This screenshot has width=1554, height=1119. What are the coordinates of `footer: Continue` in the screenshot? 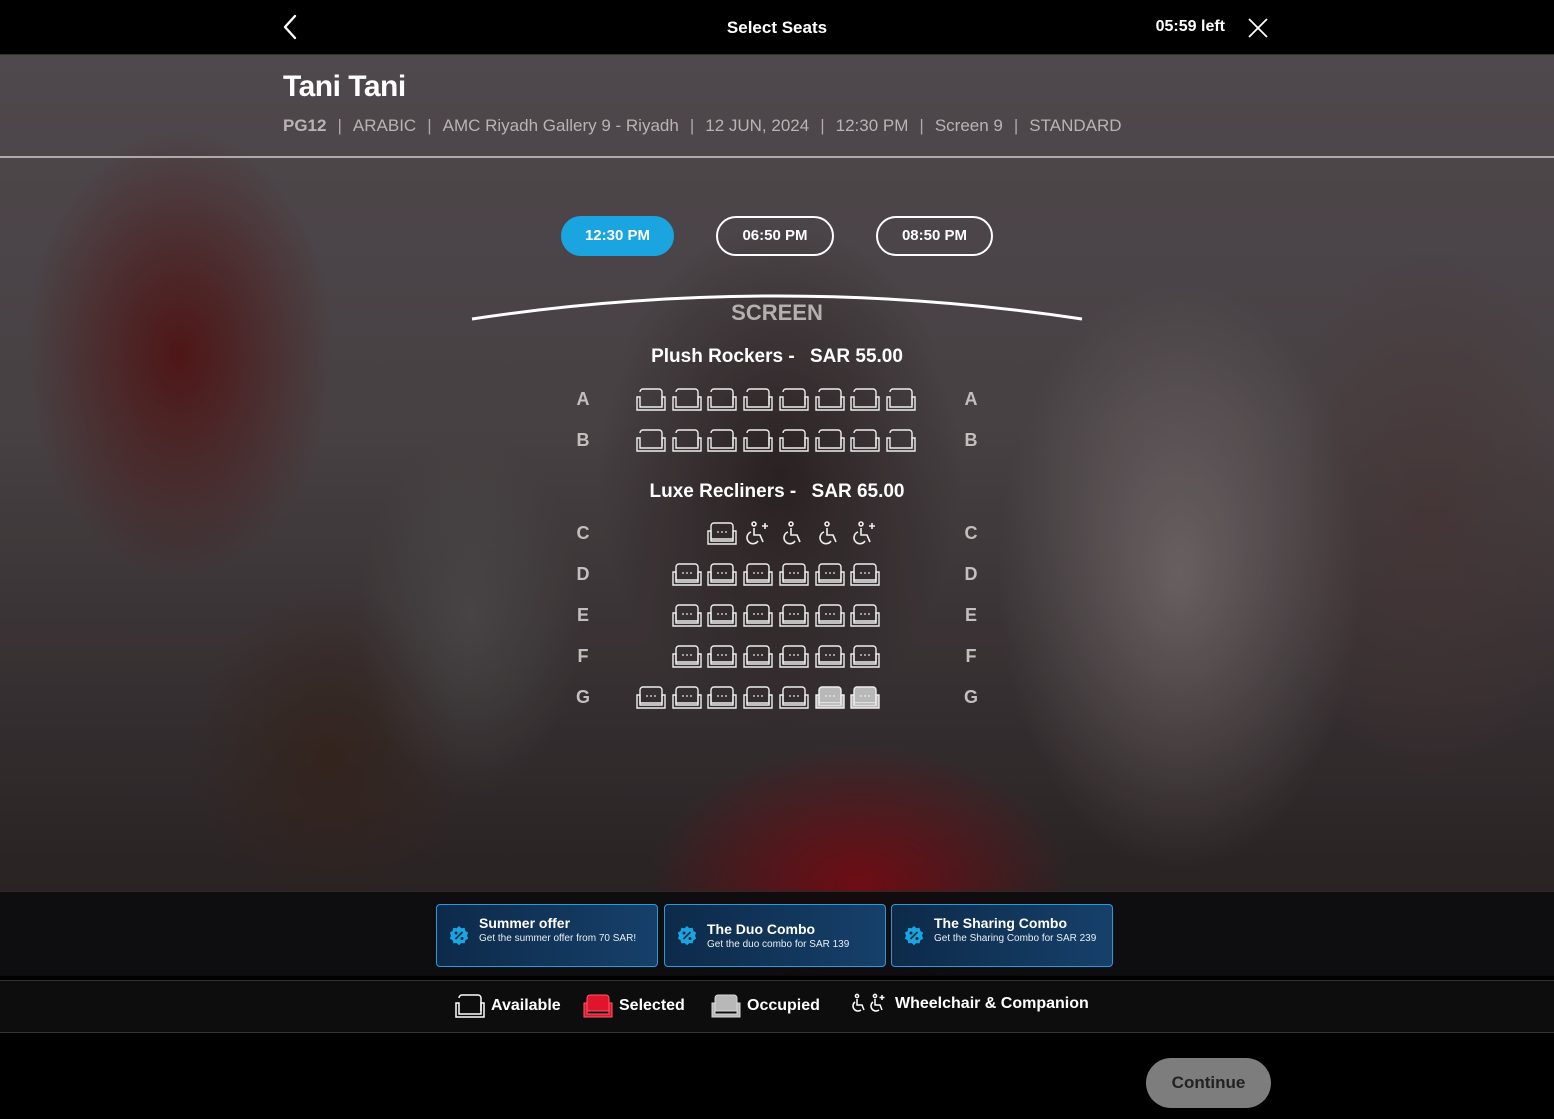 It's located at (777, 1076).